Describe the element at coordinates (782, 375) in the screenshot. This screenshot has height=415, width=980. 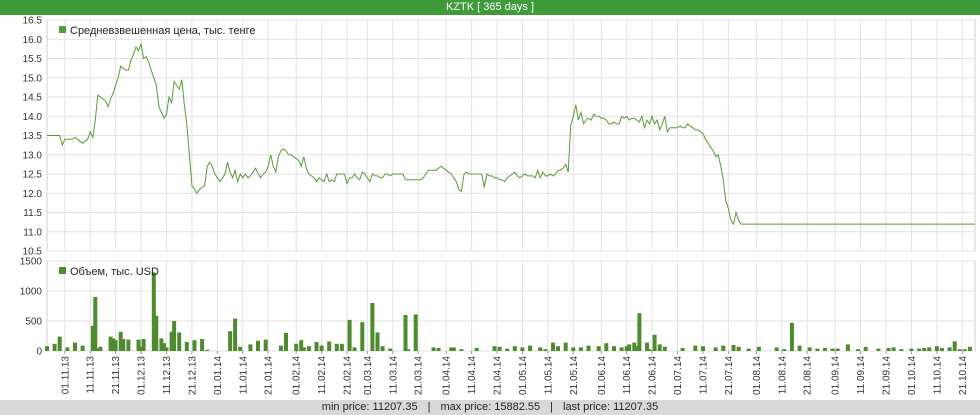
I see `x-tick-label: 11.08.14` at that location.